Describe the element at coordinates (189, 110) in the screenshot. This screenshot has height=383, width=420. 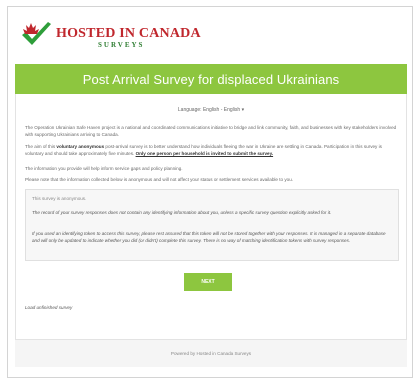
I see `language-label: Language:` at that location.